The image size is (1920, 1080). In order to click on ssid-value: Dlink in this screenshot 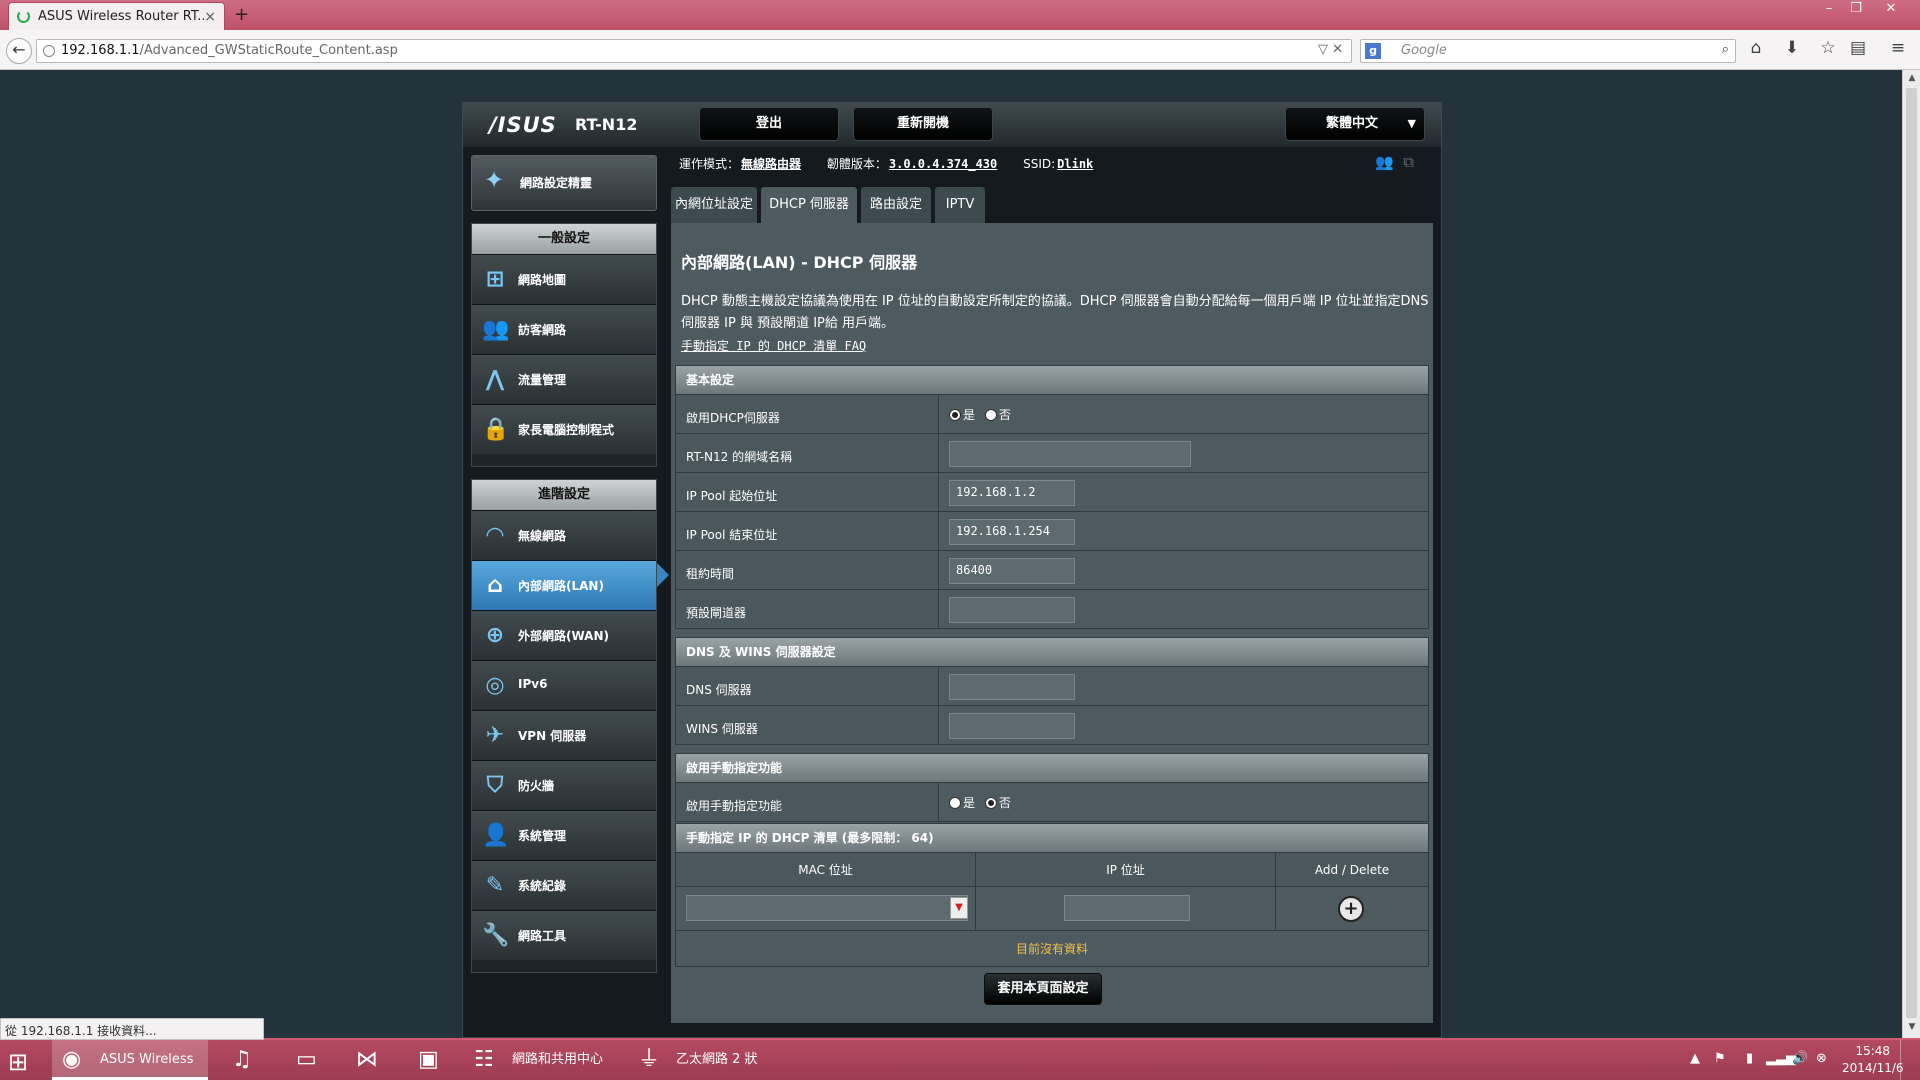, I will do `click(1075, 164)`.